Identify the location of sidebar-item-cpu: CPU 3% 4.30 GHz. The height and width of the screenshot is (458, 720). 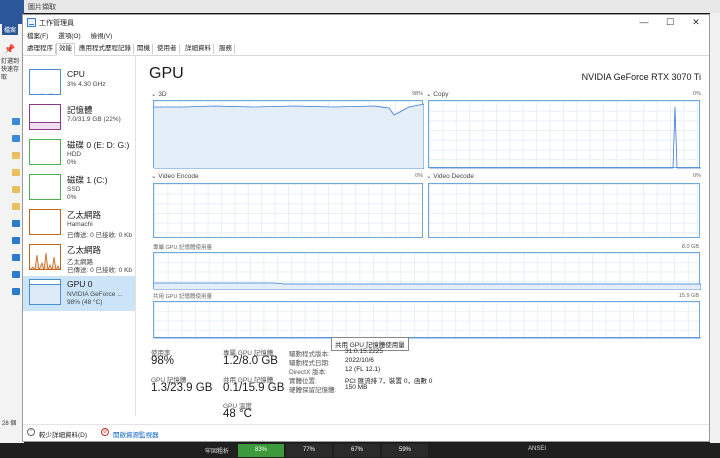
(79, 83).